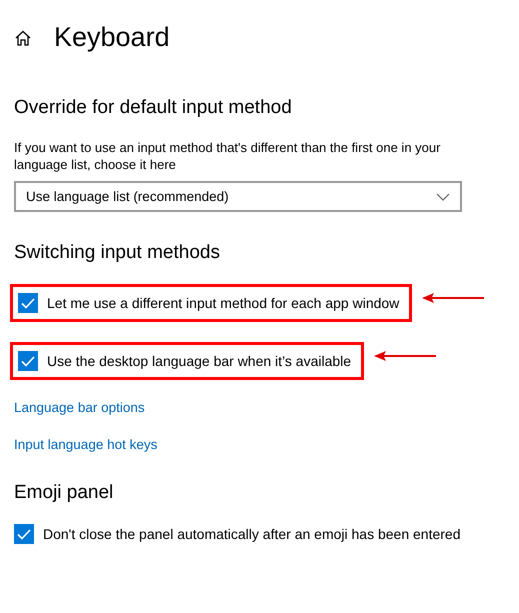 This screenshot has width=519, height=613. What do you see at coordinates (117, 253) in the screenshot?
I see `section-heading: Switching input methods` at bounding box center [117, 253].